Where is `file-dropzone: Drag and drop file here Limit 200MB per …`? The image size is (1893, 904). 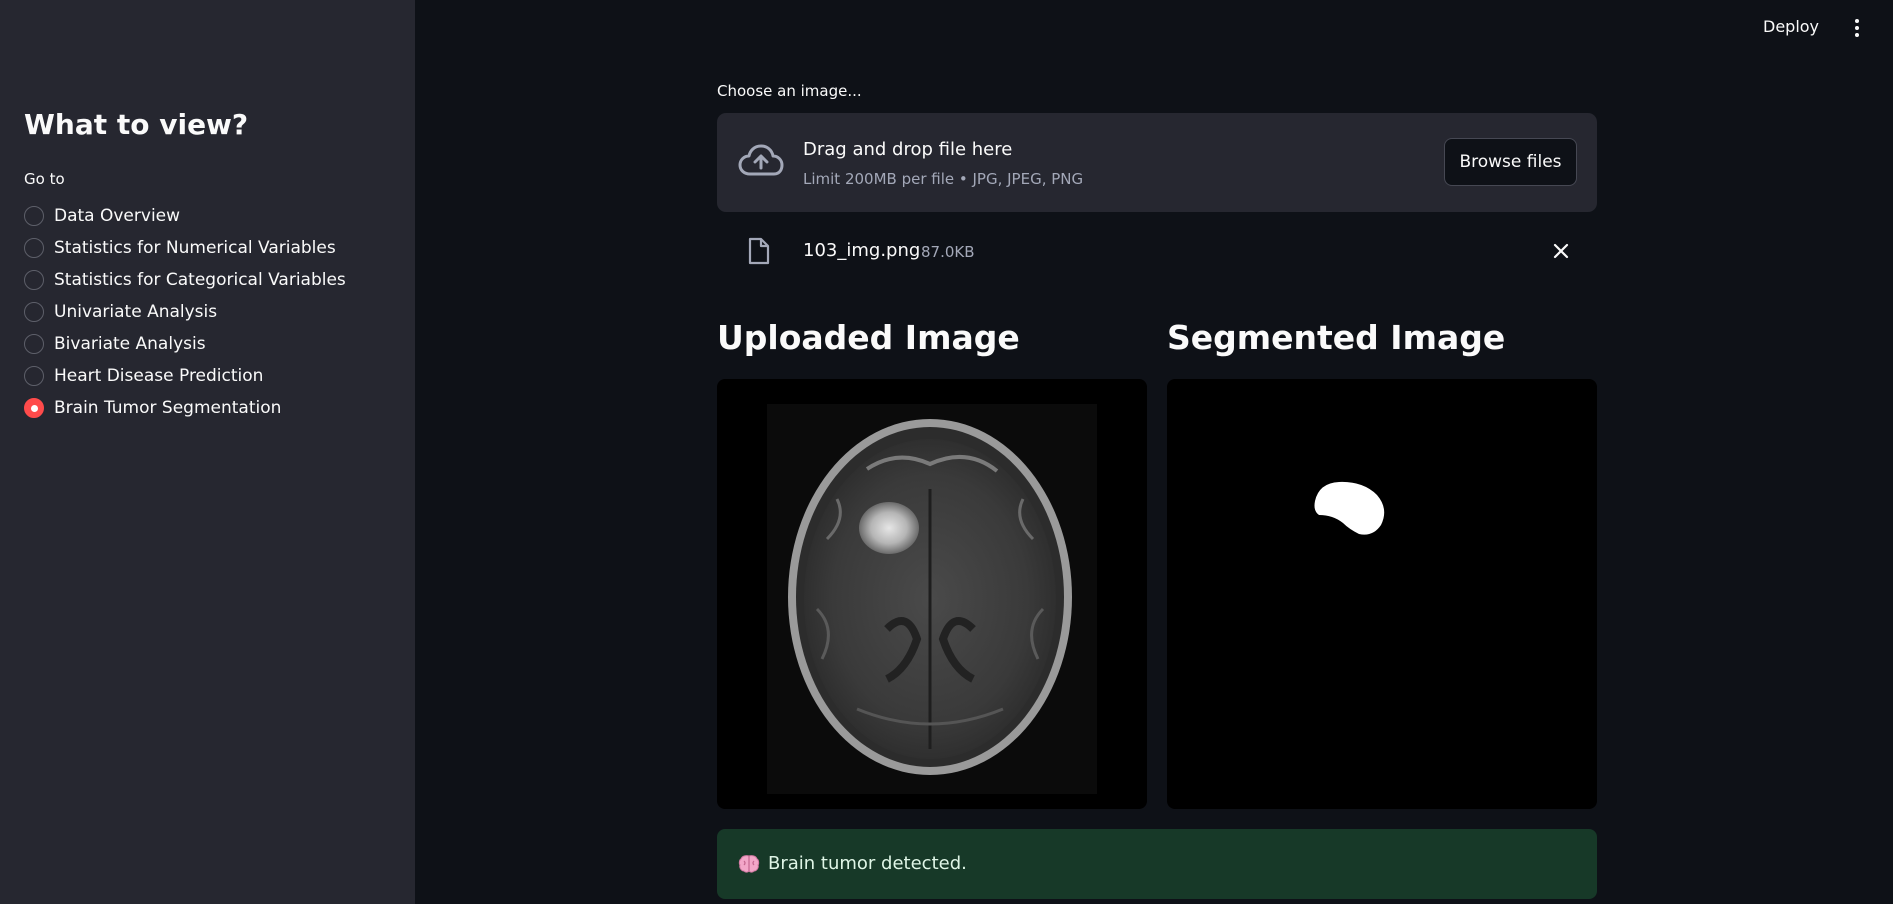
file-dropzone: Drag and drop file here Limit 200MB per … is located at coordinates (1157, 162).